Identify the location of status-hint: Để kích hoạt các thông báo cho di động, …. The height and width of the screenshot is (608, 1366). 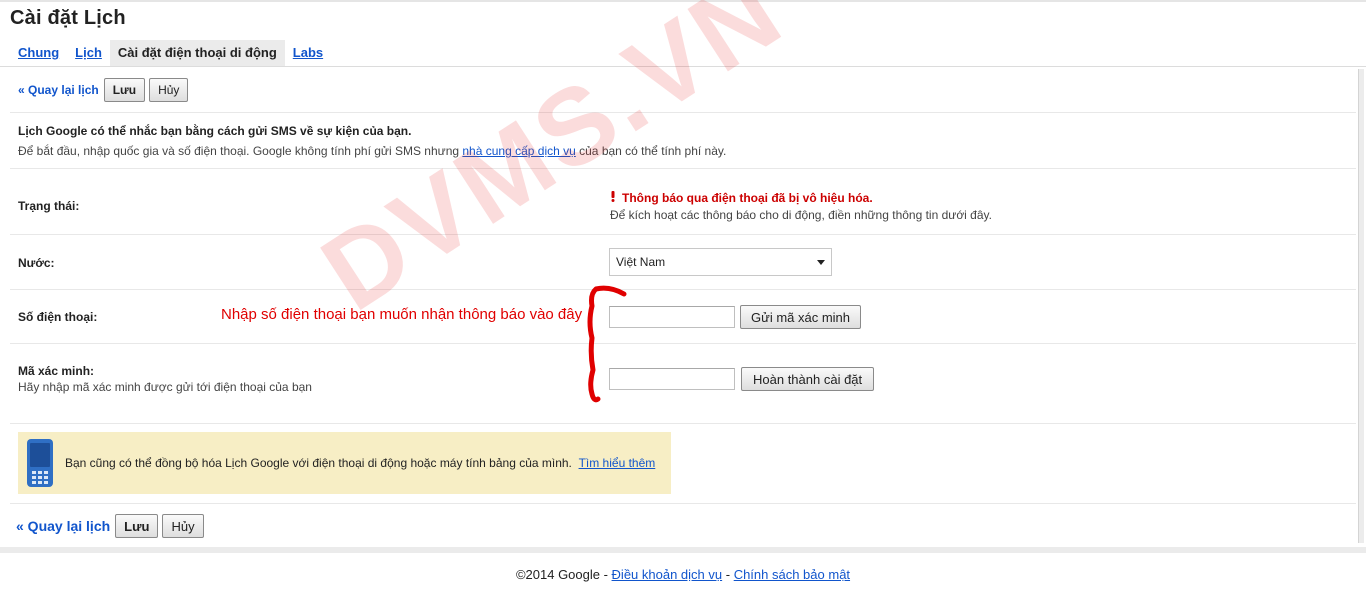
(801, 215).